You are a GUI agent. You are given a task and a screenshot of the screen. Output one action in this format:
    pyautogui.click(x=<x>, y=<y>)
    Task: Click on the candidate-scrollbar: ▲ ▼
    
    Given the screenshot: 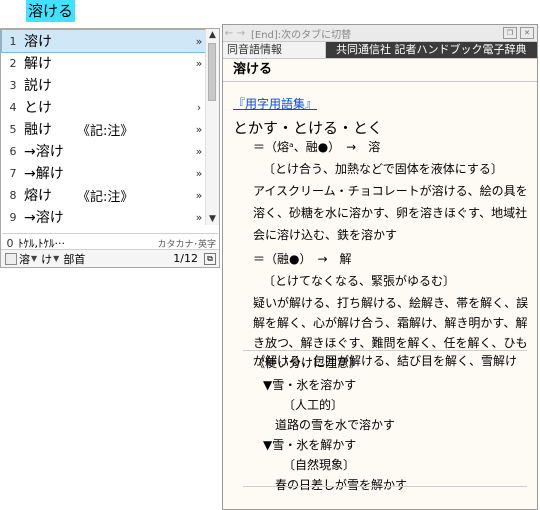 What is the action you would take?
    pyautogui.click(x=212, y=127)
    